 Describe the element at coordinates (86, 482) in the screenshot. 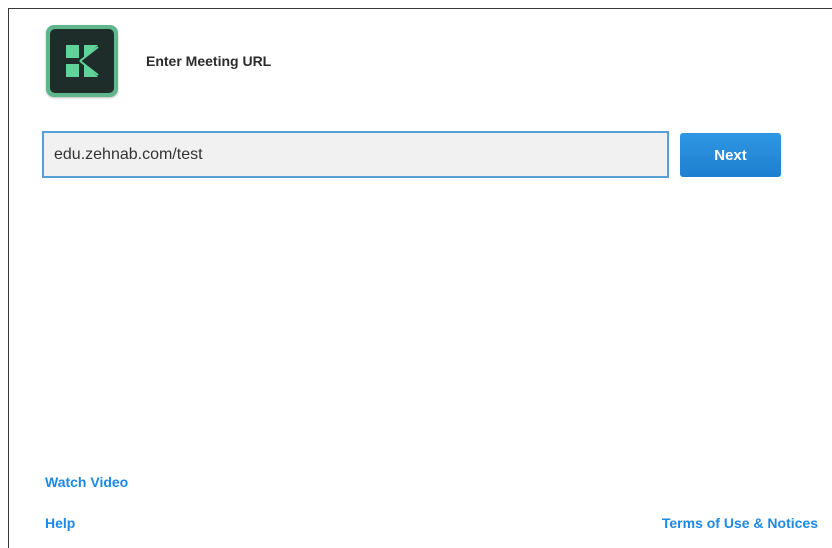

I see `watch-video-link: Watch Video` at that location.